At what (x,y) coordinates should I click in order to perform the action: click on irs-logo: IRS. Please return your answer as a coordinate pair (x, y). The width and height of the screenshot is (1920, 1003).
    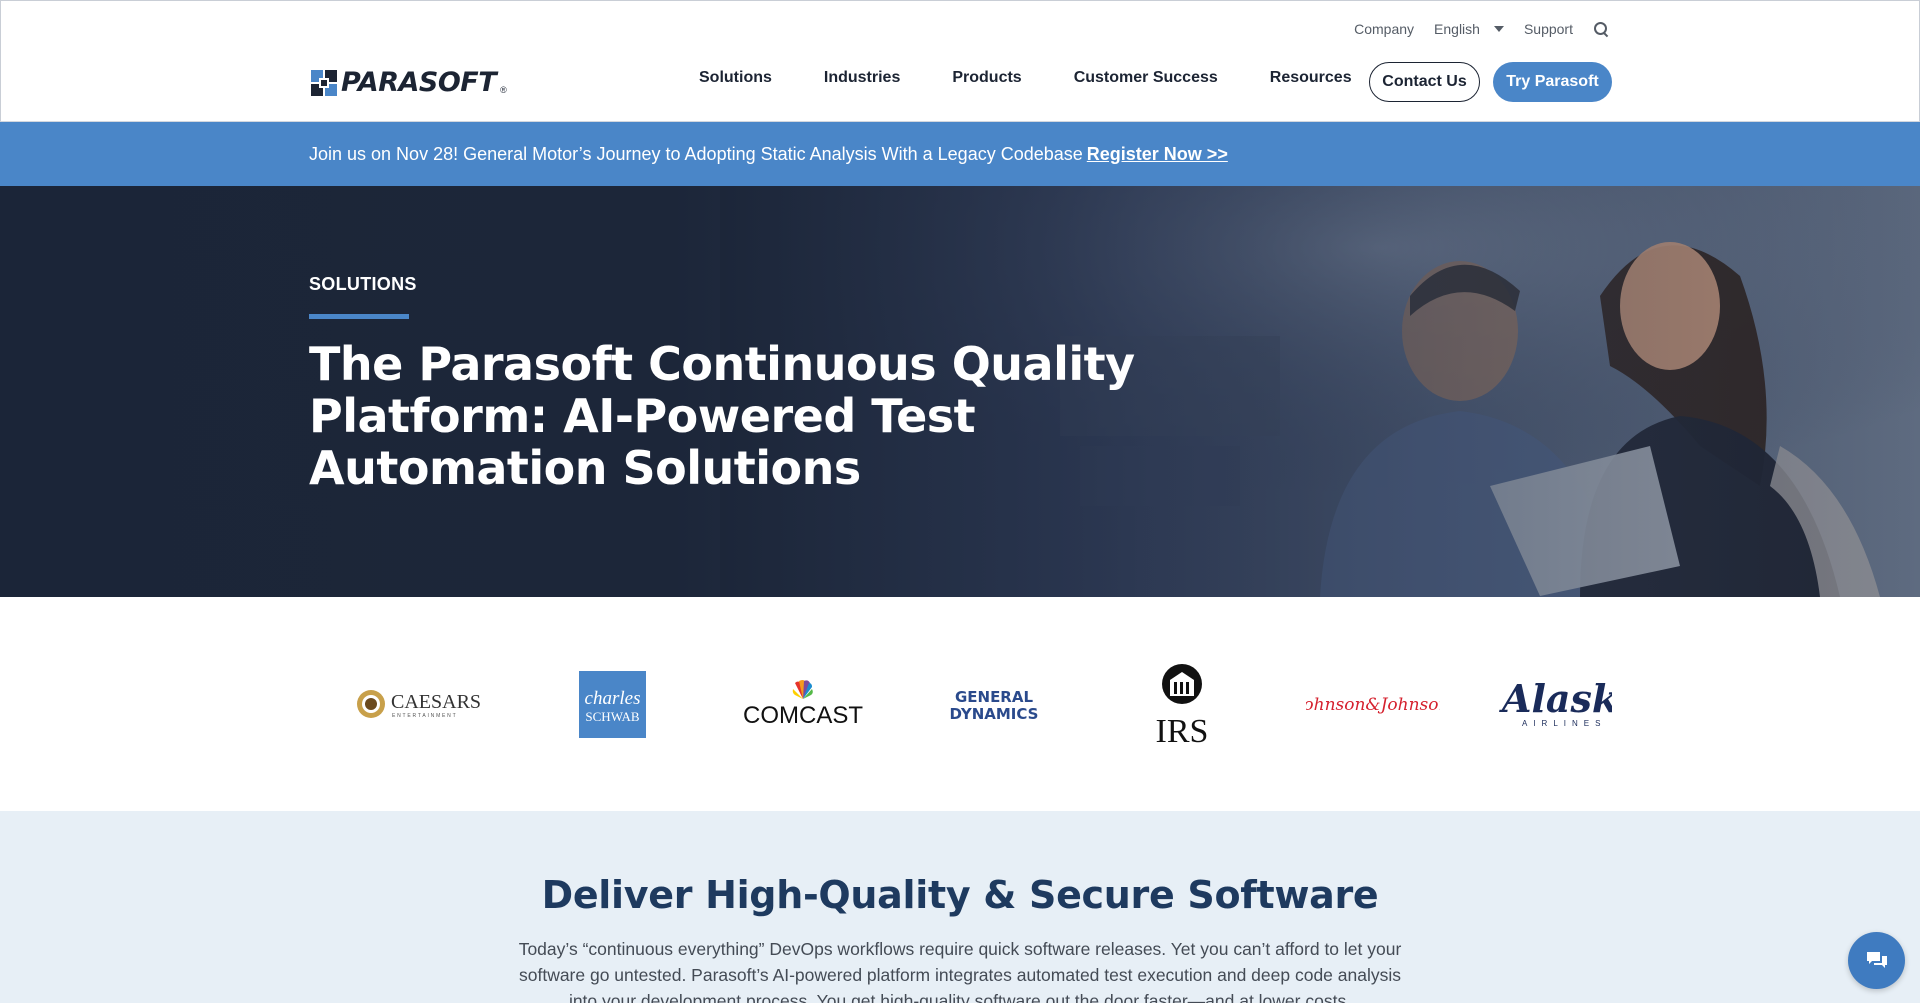
    Looking at the image, I should click on (1182, 704).